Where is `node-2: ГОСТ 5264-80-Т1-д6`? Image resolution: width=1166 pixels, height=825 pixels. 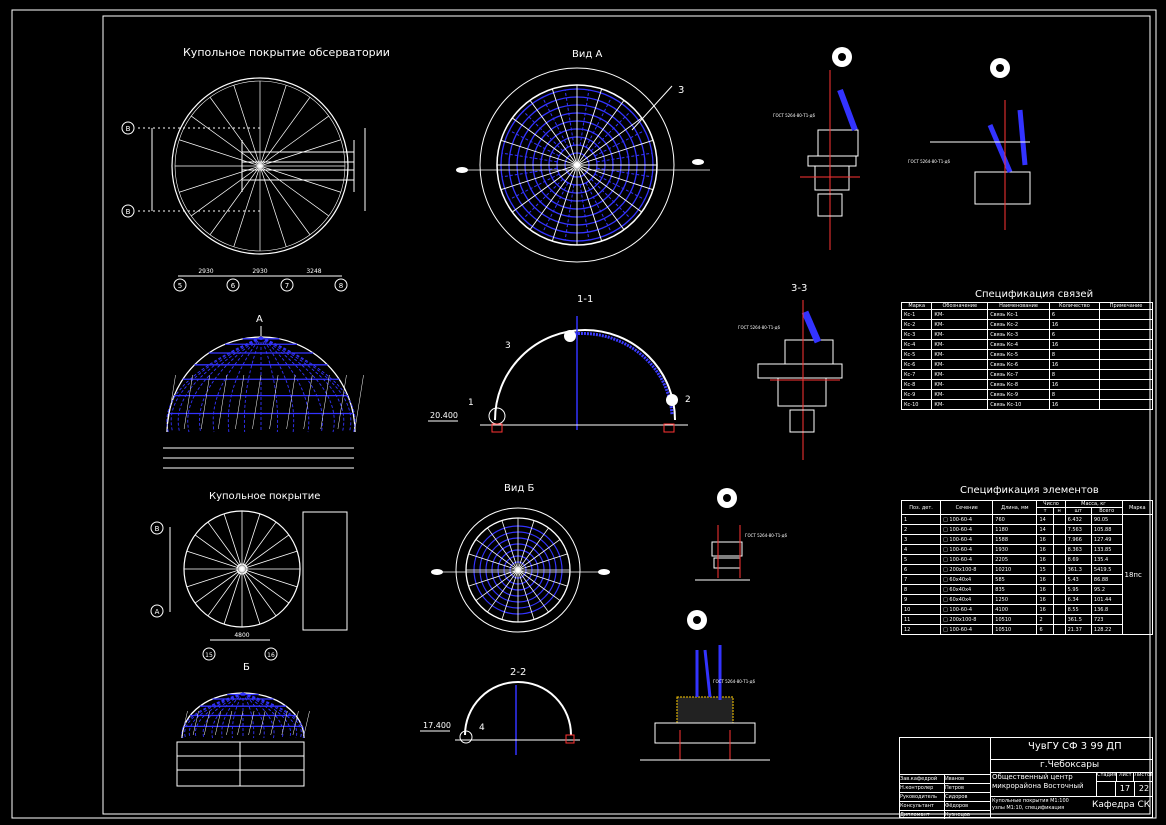 node-2: ГОСТ 5264-80-Т1-д6 is located at coordinates (969, 144).